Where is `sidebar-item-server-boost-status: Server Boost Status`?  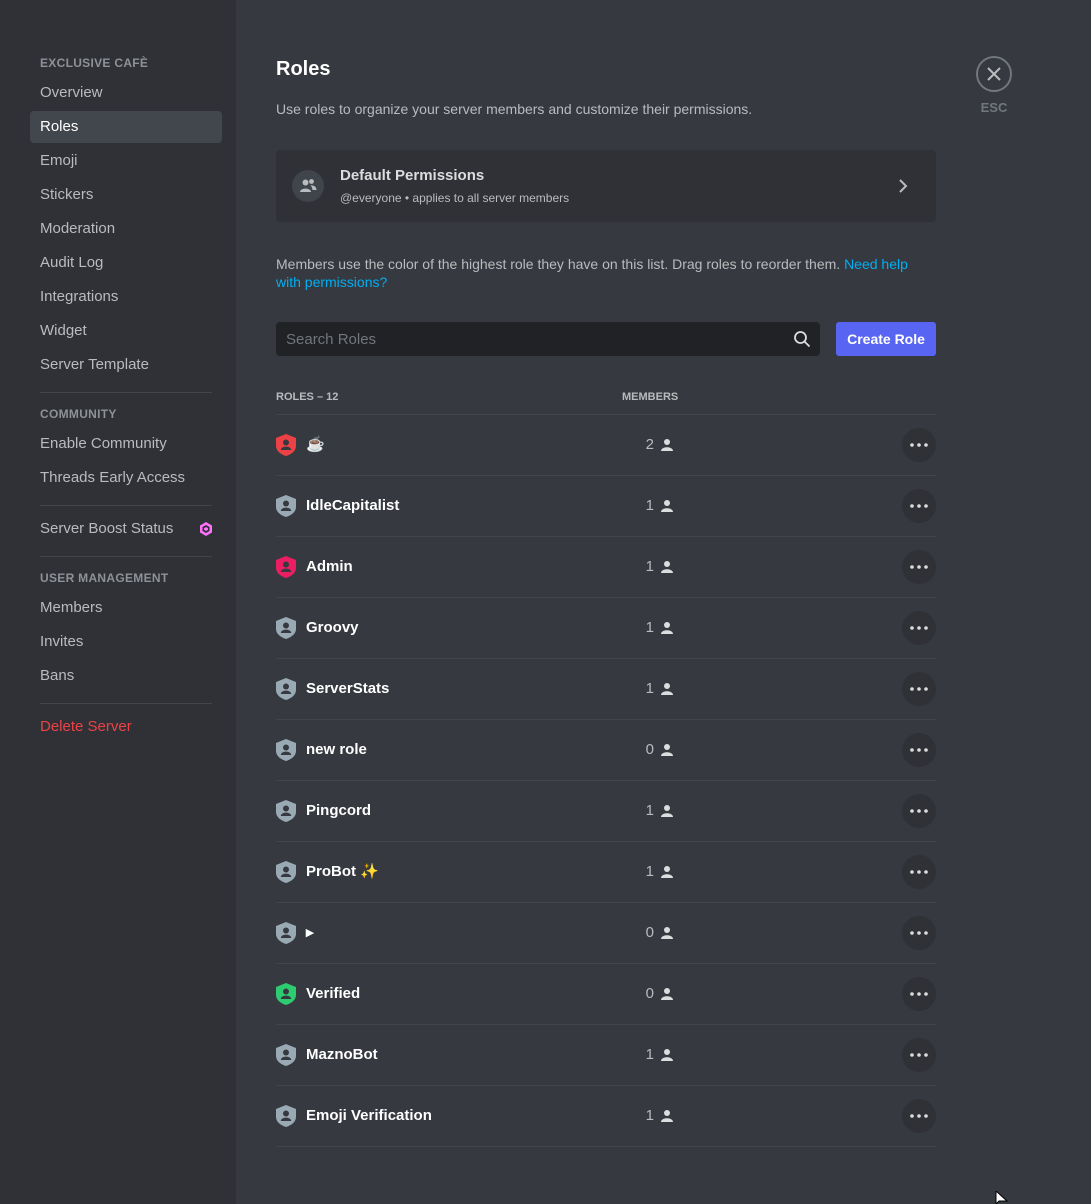 sidebar-item-server-boost-status: Server Boost Status is located at coordinates (126, 529).